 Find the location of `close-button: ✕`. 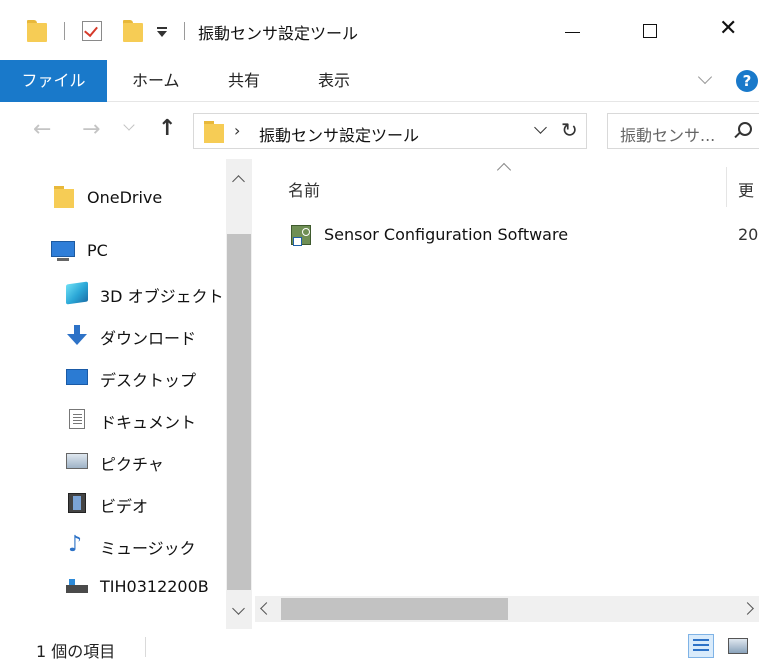

close-button: ✕ is located at coordinates (727, 30).